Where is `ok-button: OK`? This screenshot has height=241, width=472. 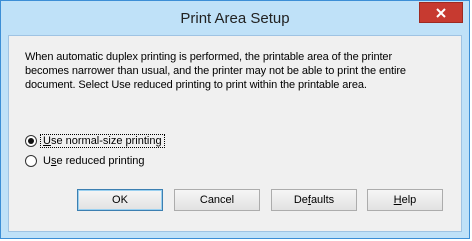 ok-button: OK is located at coordinates (120, 200).